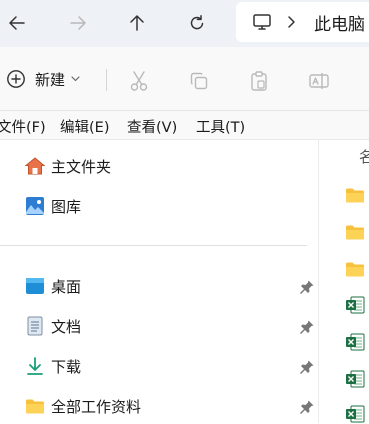 Image resolution: width=369 pixels, height=424 pixels. I want to click on sidebar-item-home: 主文件夹, so click(67, 166).